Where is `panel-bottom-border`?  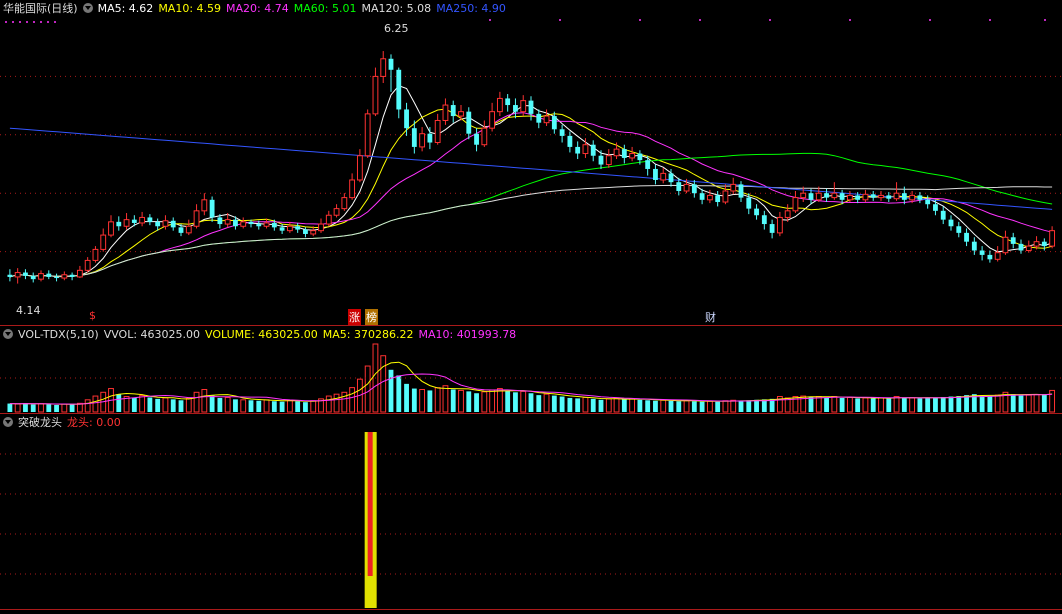 panel-bottom-border is located at coordinates (531, 609).